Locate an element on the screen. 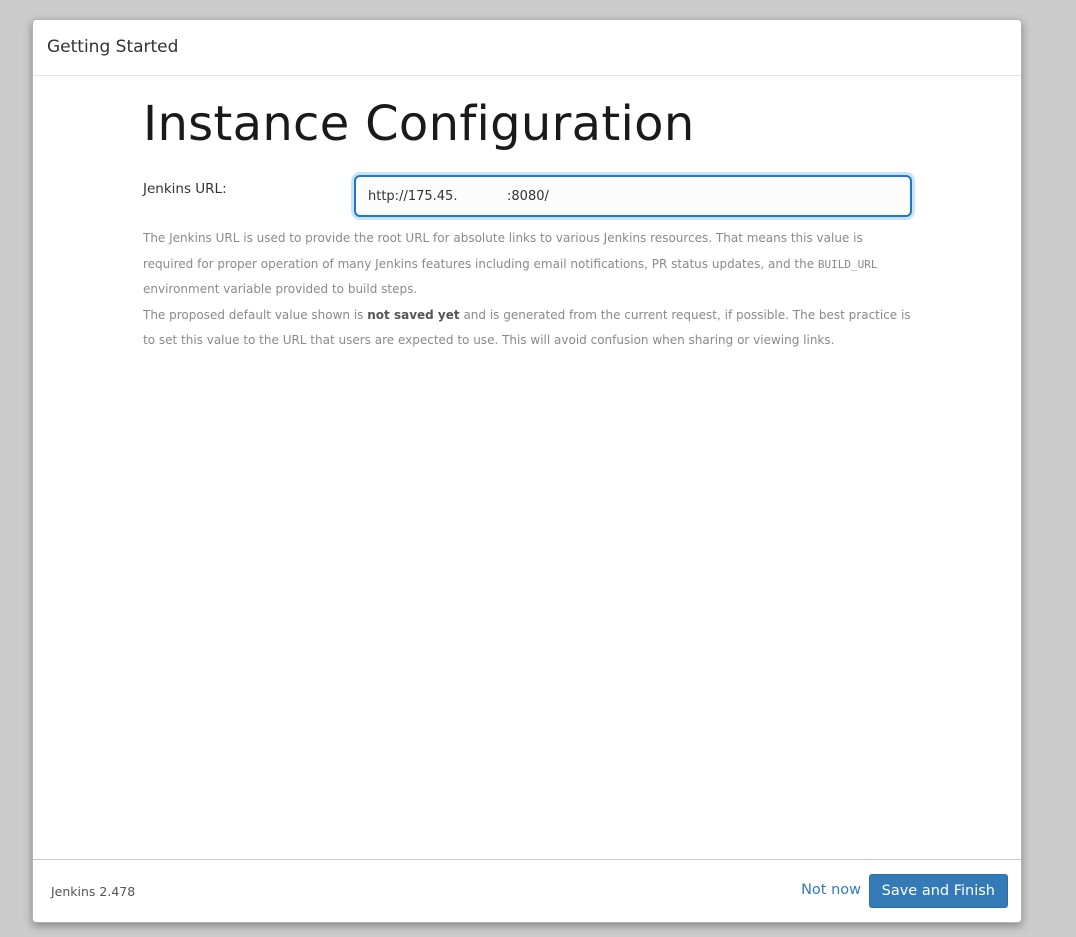  dialog-title: Getting Started is located at coordinates (113, 47).